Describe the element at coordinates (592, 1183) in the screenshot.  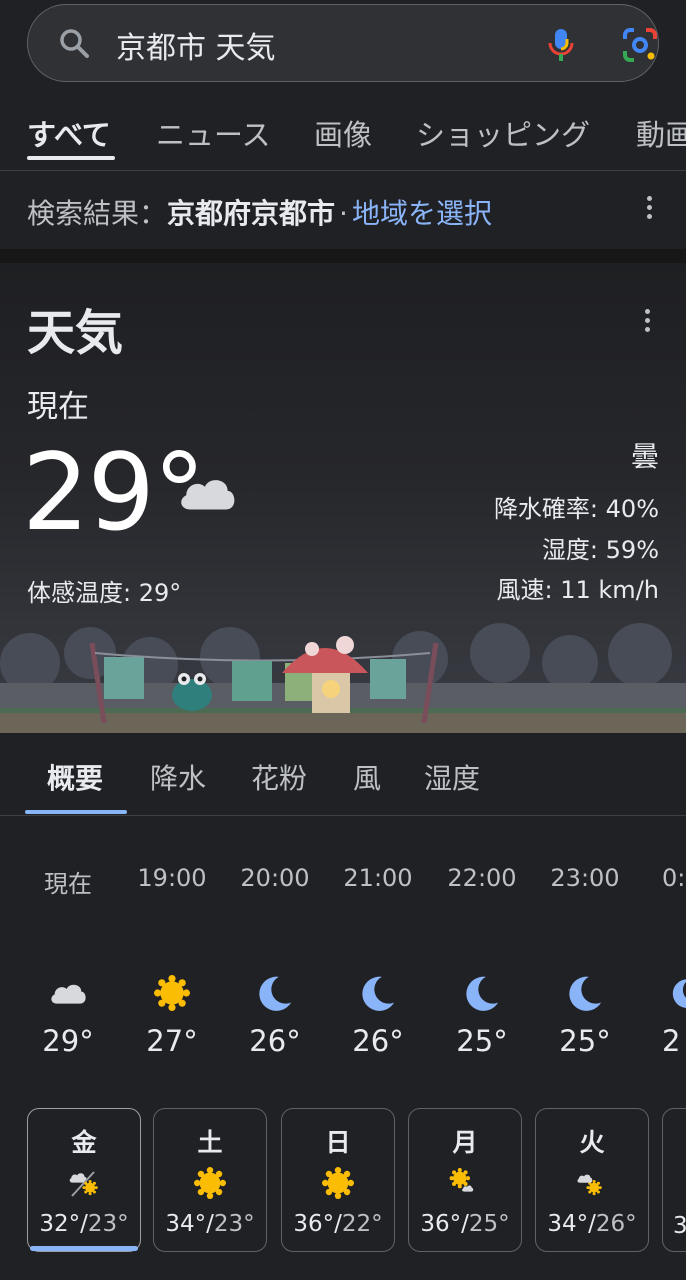
I see `cloud-sun-icon` at that location.